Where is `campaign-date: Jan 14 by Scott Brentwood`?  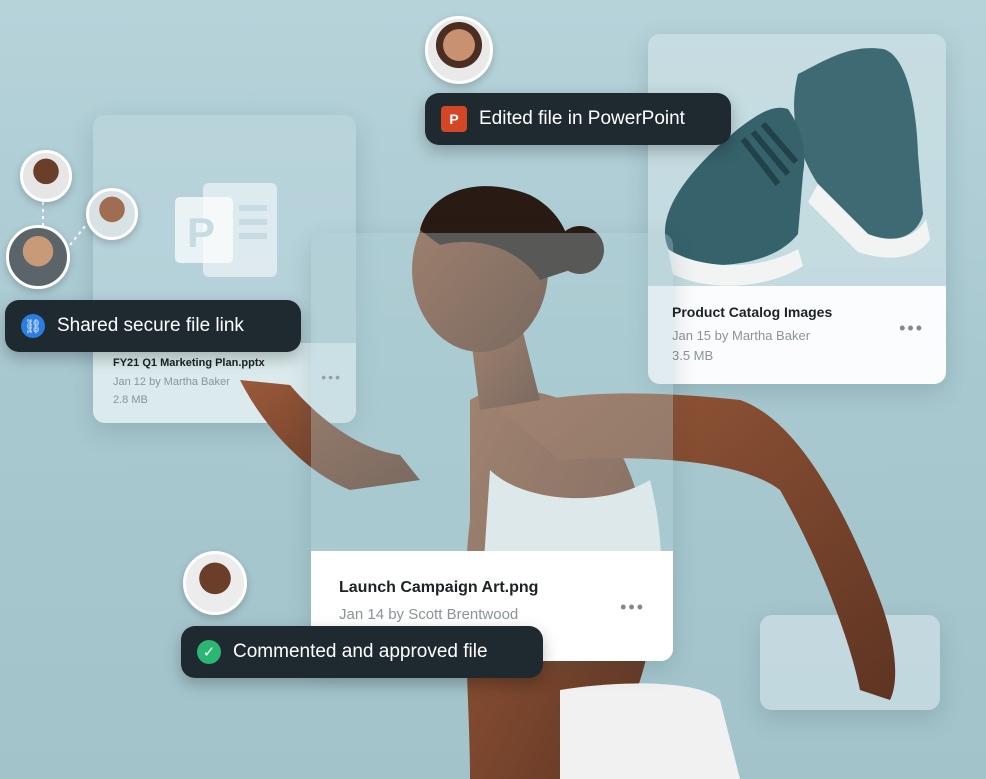
campaign-date: Jan 14 by Scott Brentwood is located at coordinates (429, 614).